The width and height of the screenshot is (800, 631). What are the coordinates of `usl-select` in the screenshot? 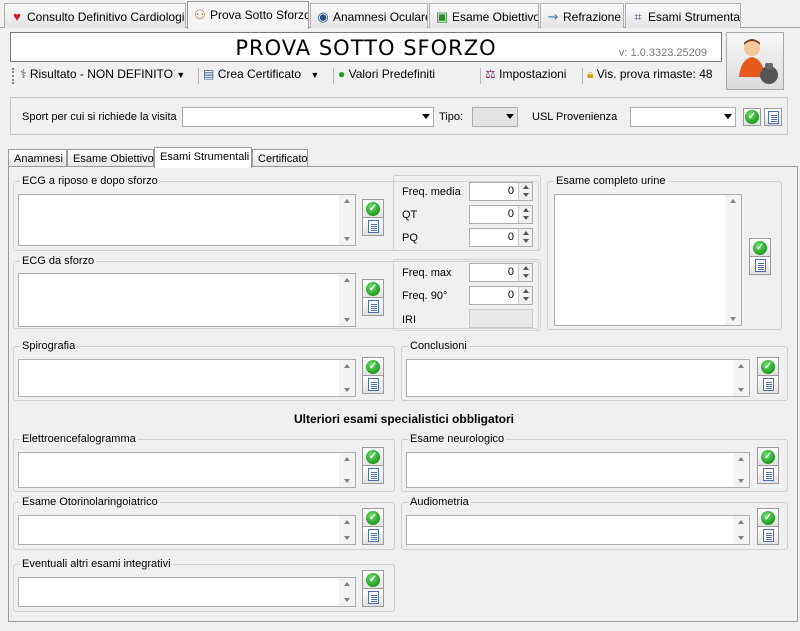 It's located at (683, 117).